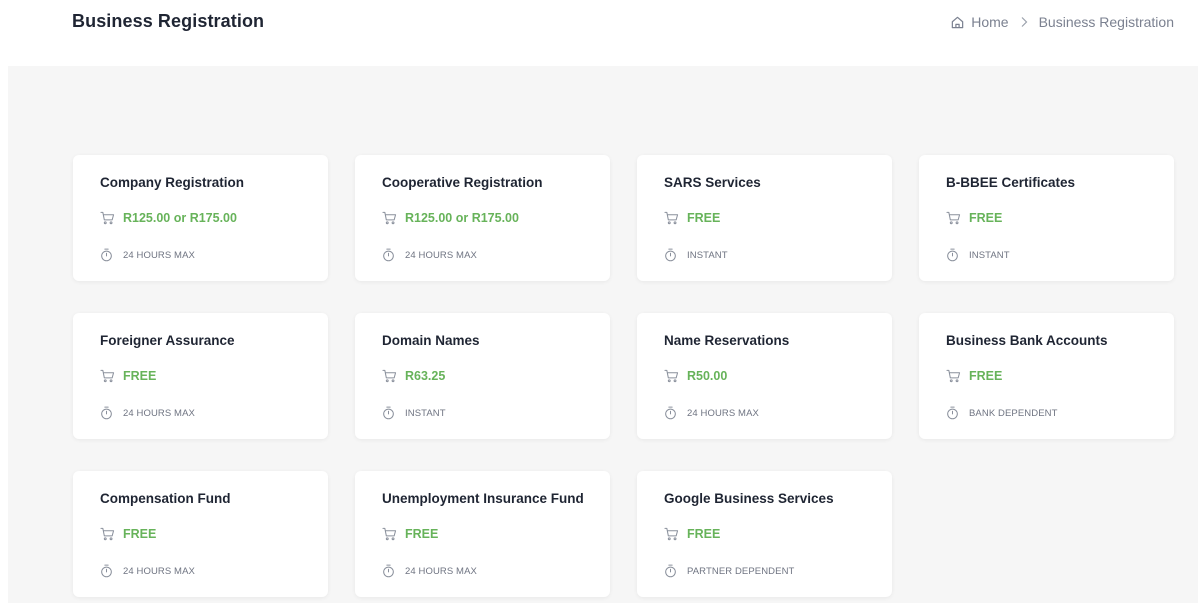 The height and width of the screenshot is (603, 1198). What do you see at coordinates (1011, 182) in the screenshot?
I see `service-title: B-BBEE Certificates` at bounding box center [1011, 182].